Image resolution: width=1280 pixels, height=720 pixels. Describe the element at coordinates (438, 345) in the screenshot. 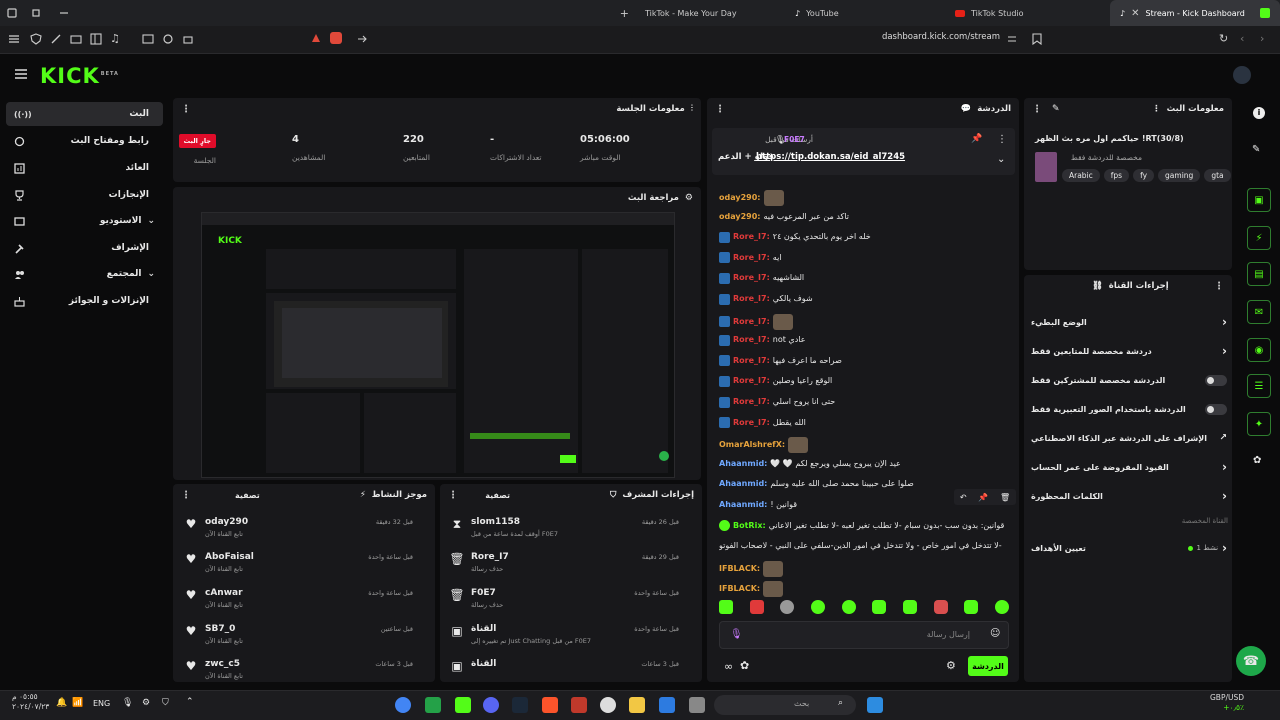

I see `stream-preview-video: KICK` at that location.